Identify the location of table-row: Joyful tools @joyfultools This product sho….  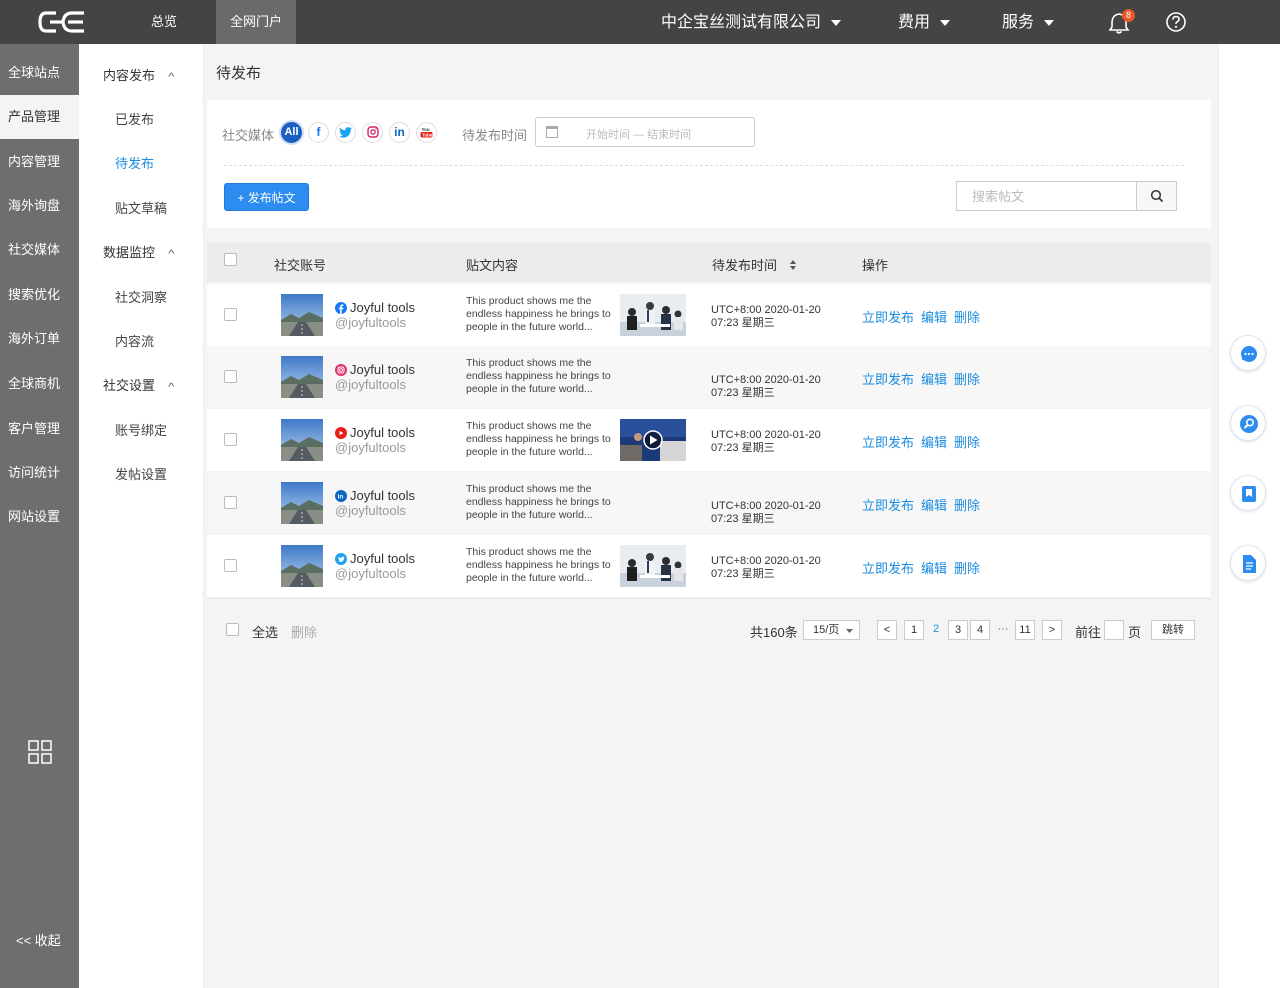
(709, 315).